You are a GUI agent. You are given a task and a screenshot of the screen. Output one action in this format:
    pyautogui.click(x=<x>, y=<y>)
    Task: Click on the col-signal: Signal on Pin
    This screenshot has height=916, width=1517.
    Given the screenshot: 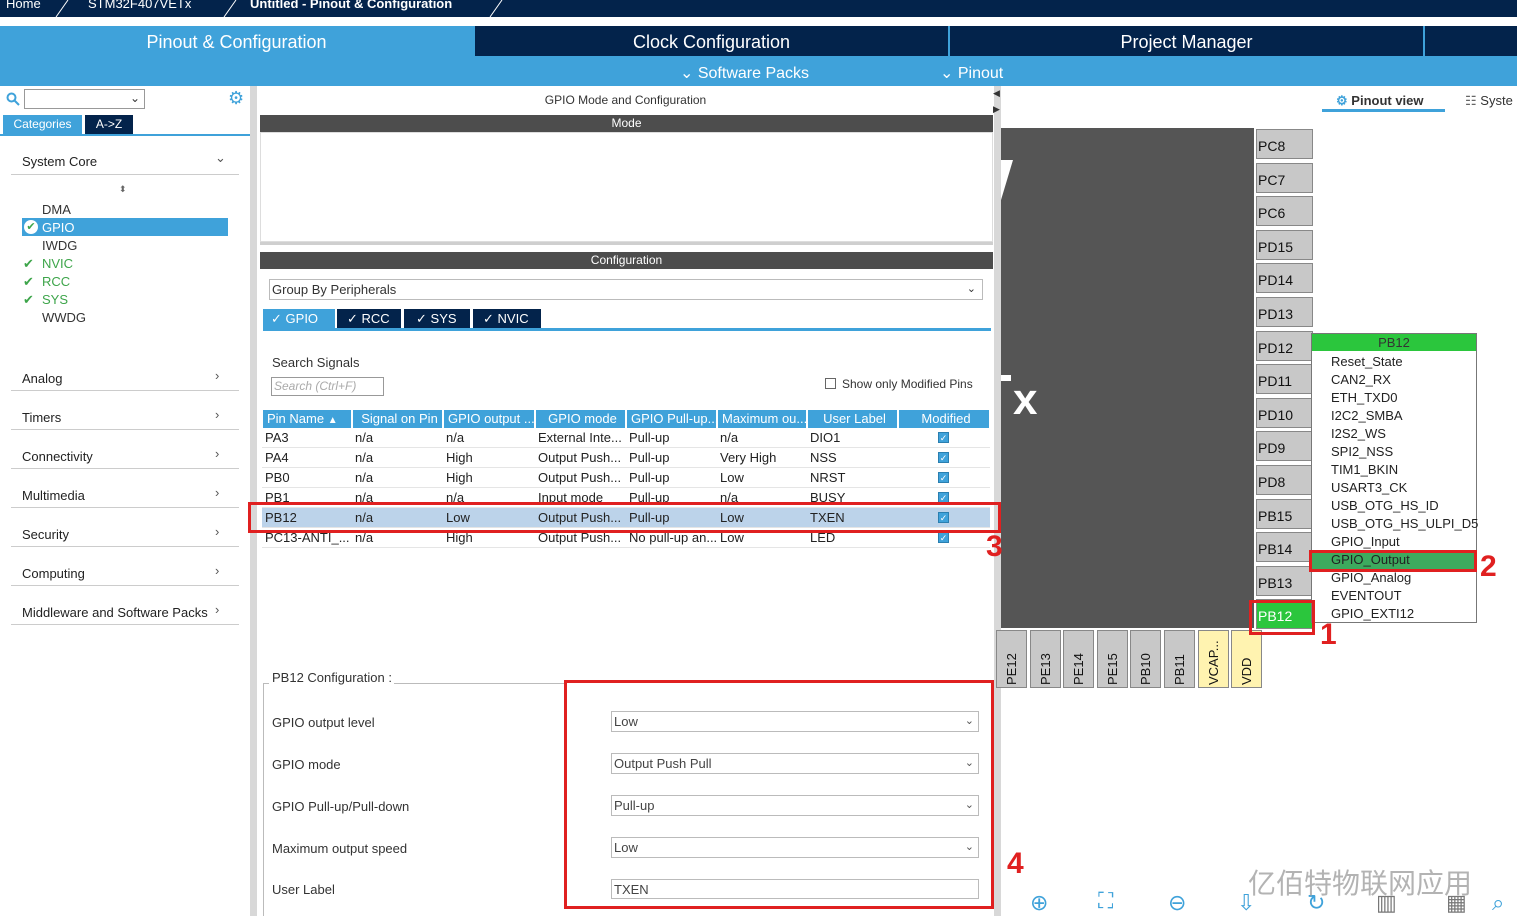 What is the action you would take?
    pyautogui.click(x=397, y=419)
    